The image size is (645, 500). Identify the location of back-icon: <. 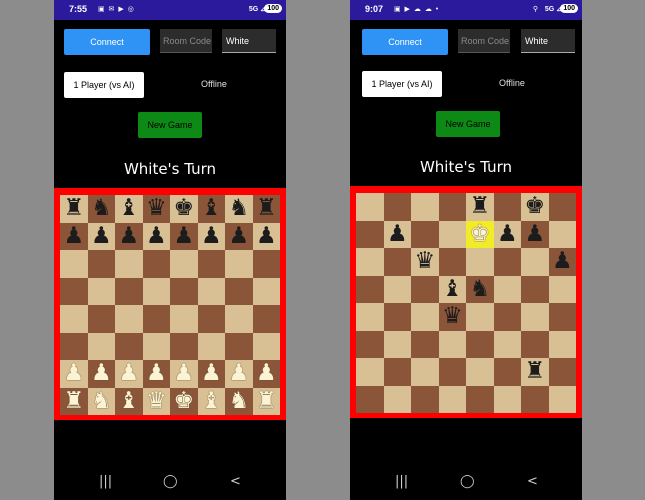
(235, 481).